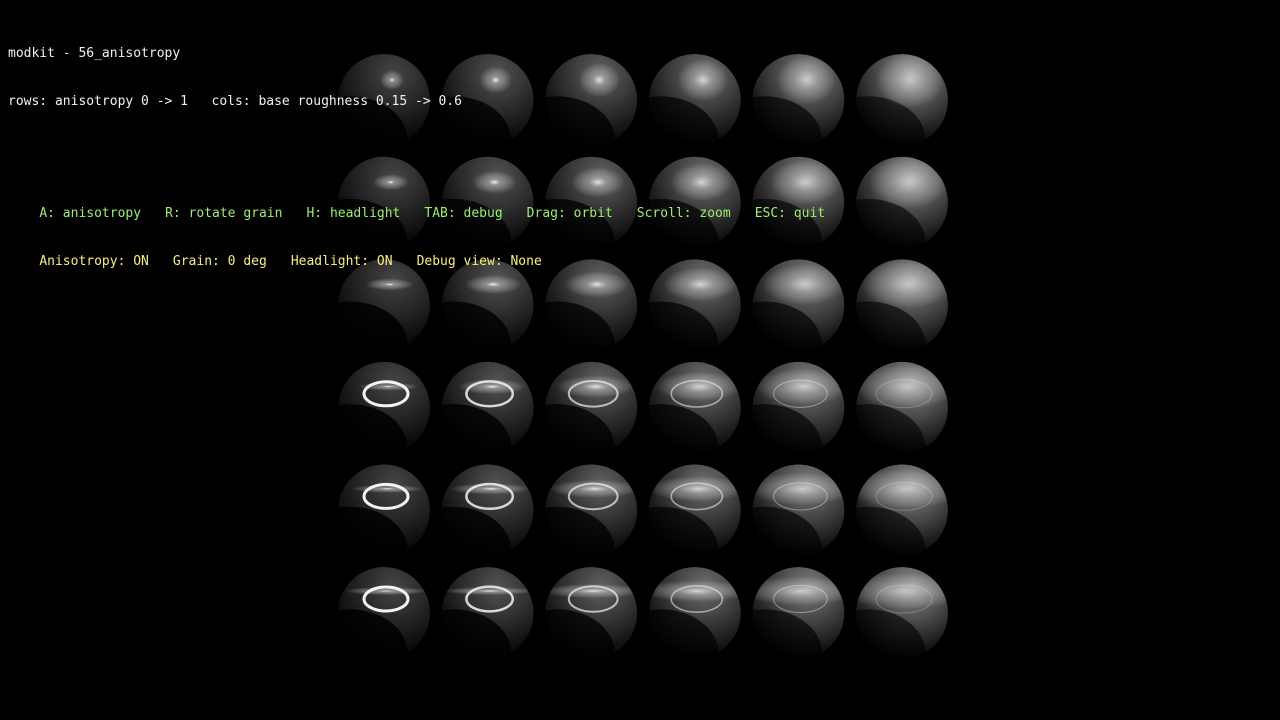  What do you see at coordinates (463, 213) in the screenshot?
I see `hint-debug-key: TAB: debug` at bounding box center [463, 213].